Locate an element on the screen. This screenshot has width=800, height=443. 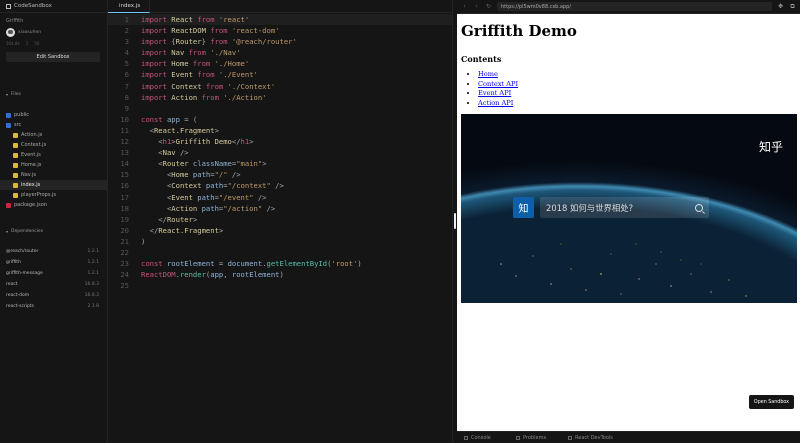
code-line: 2 import ReactDOM from 'react-dom' is located at coordinates (280, 30).